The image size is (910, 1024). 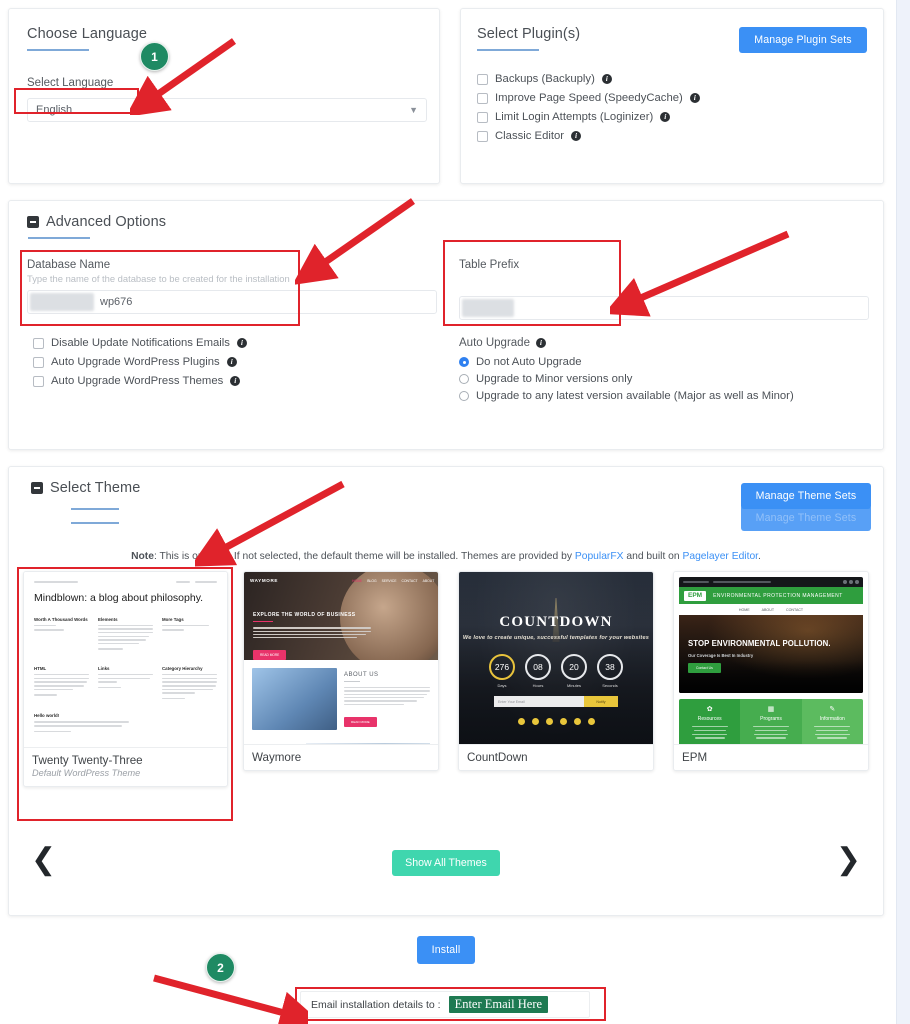 I want to click on radio-no-auto-upgrade, so click(x=464, y=362).